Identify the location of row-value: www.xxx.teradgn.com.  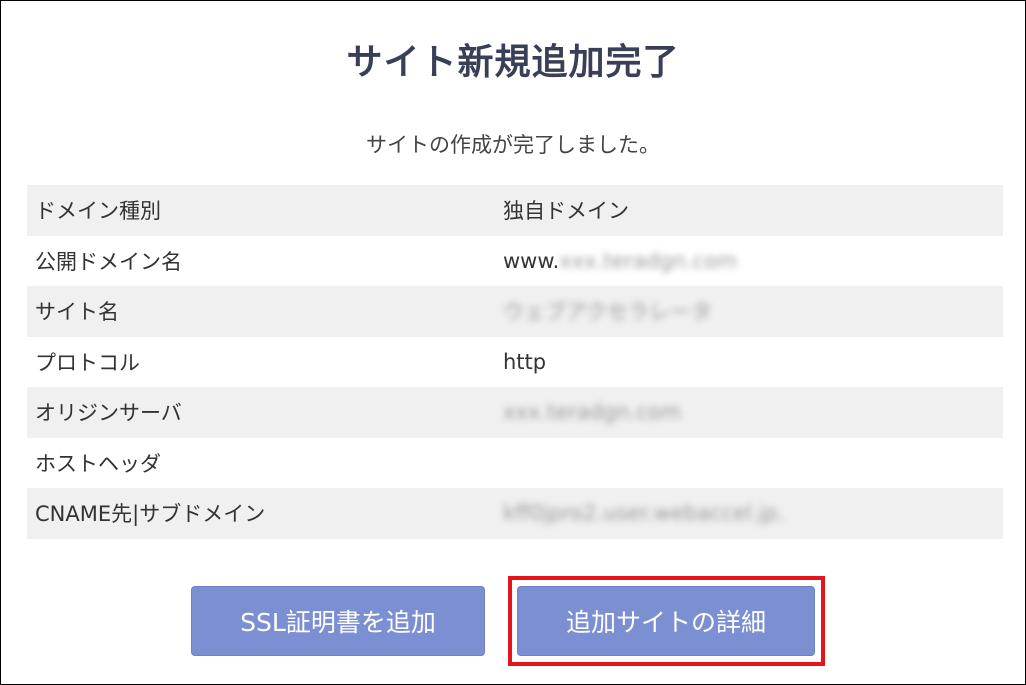
(620, 260).